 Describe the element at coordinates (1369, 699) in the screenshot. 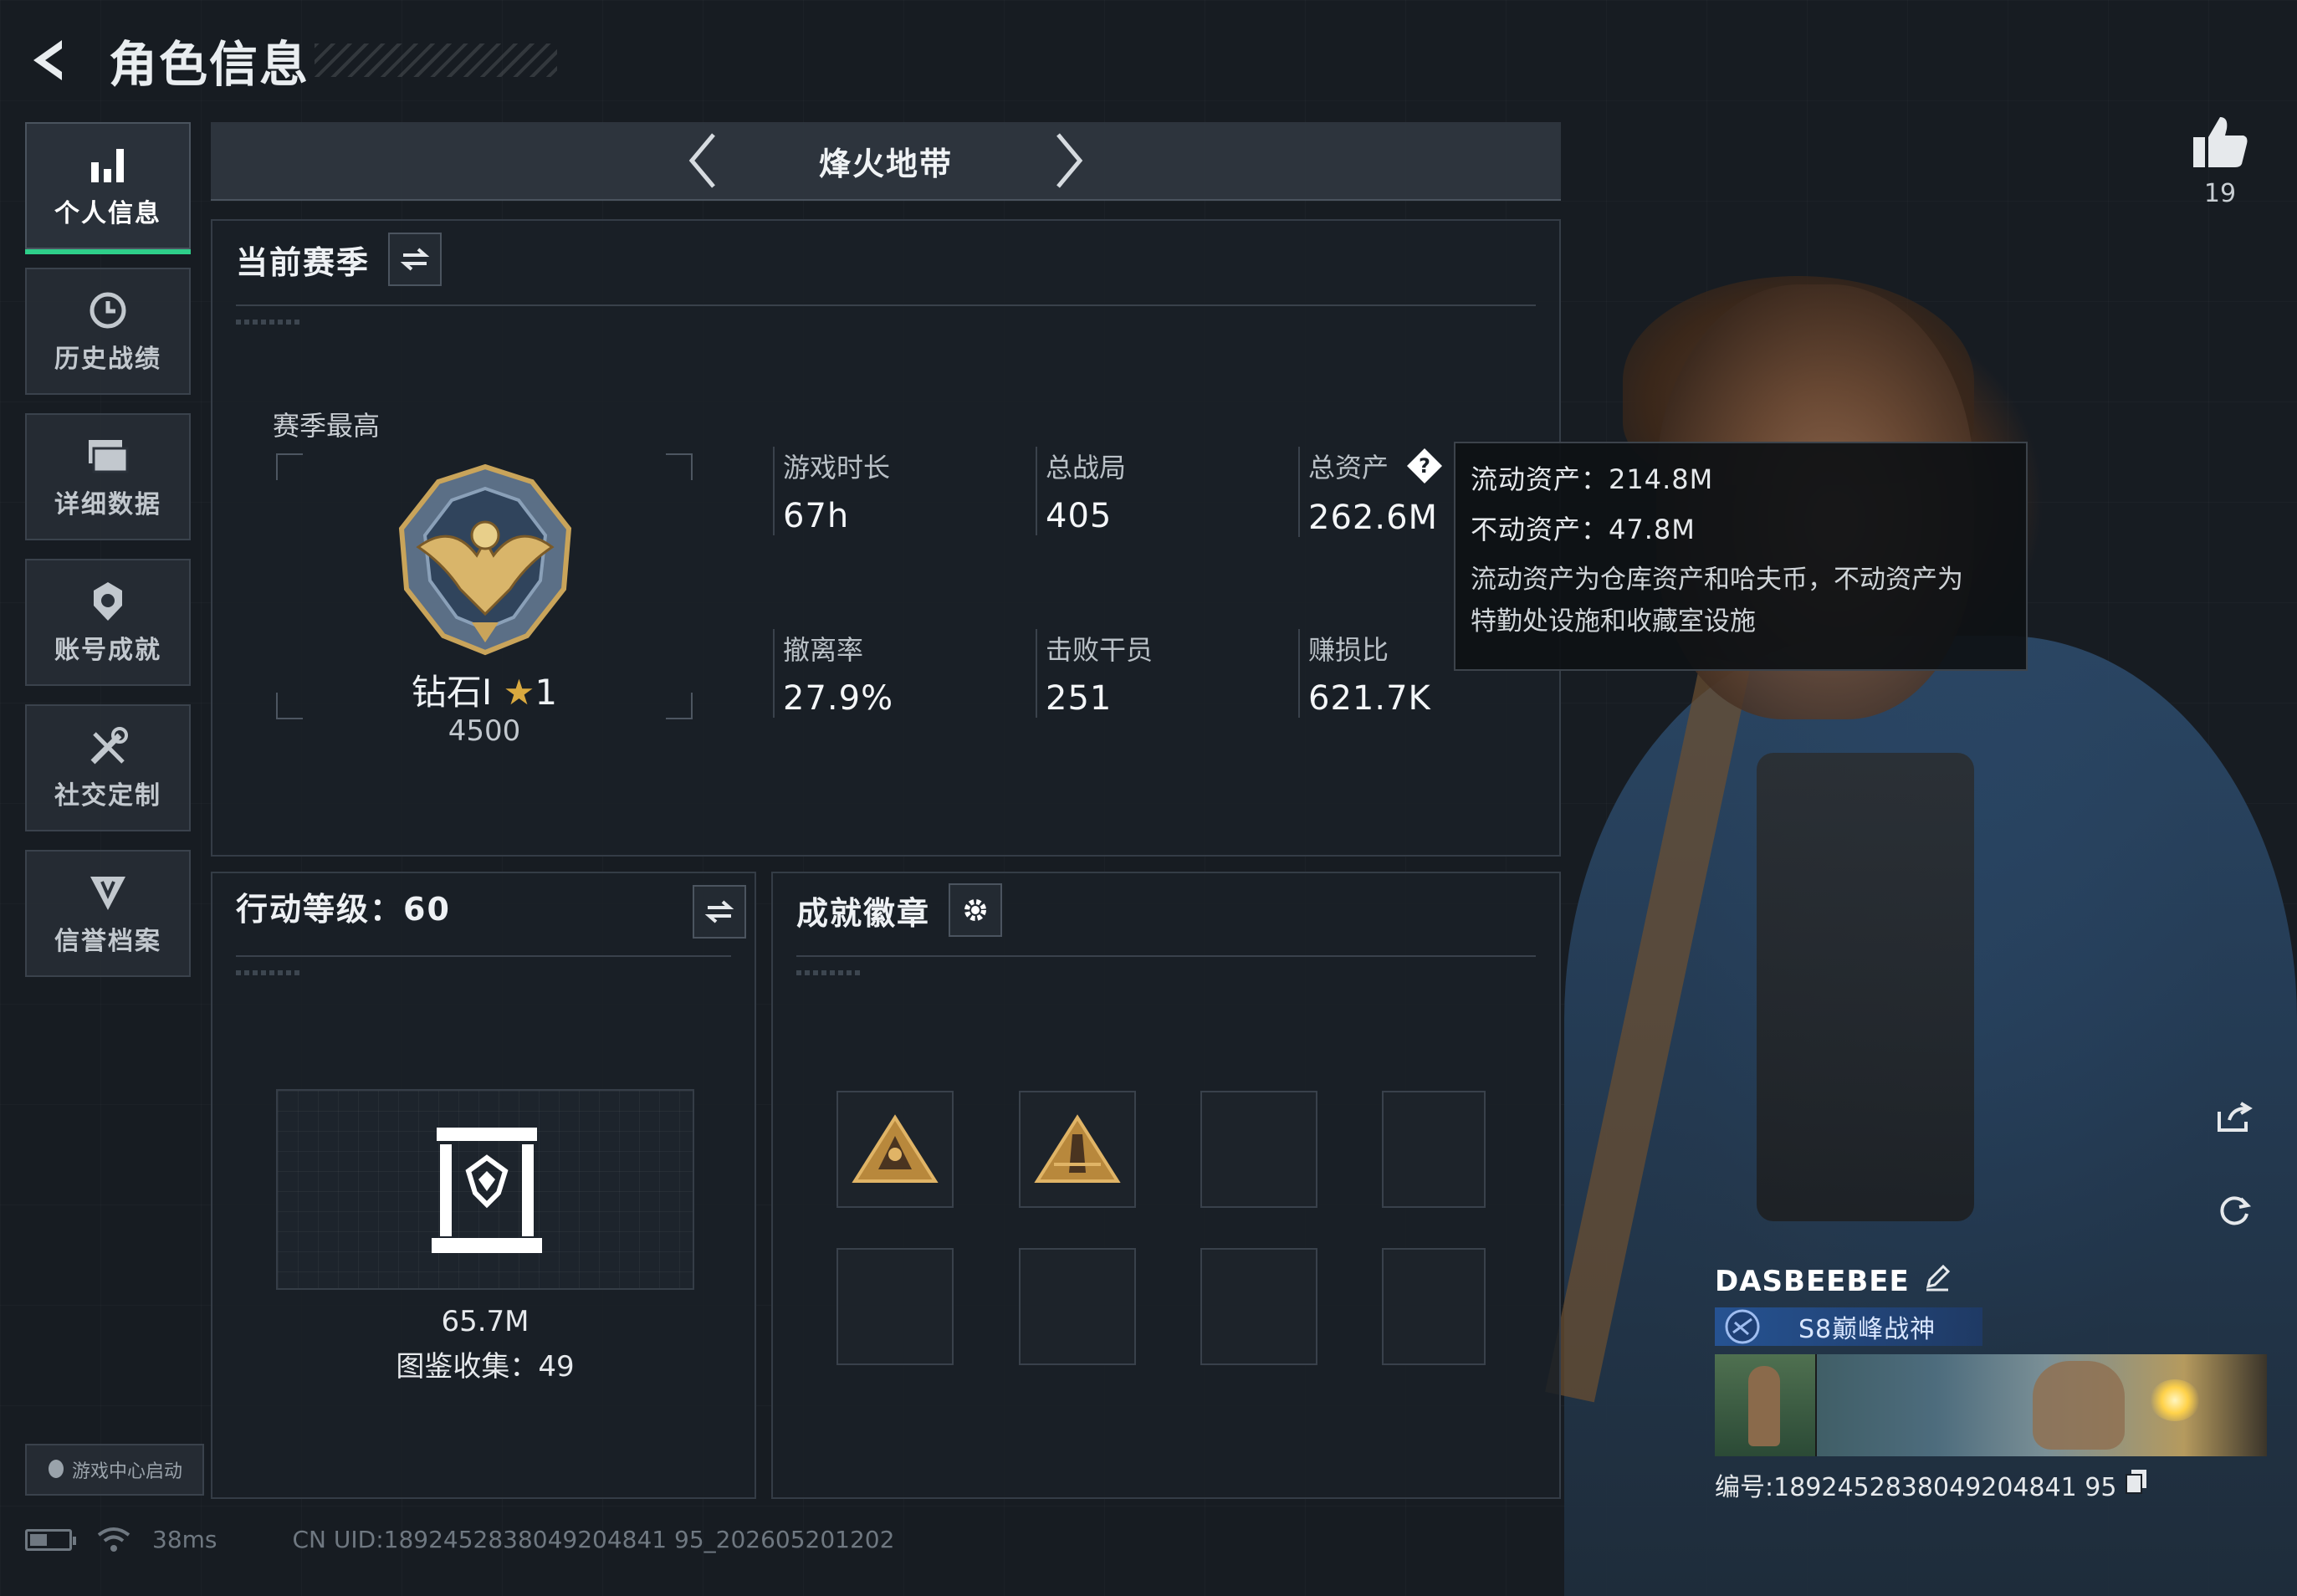

I see `stat-value: 621.7K` at that location.